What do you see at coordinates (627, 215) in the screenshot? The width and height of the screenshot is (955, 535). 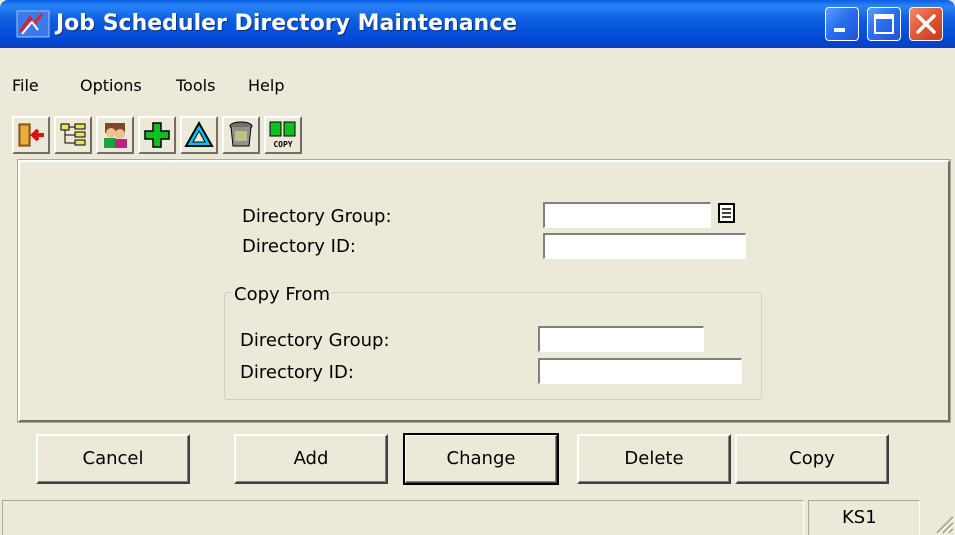 I see `directory-group-field` at bounding box center [627, 215].